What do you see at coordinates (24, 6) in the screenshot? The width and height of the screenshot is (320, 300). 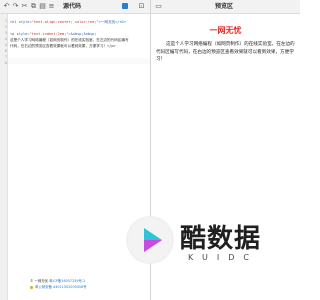 I see `cut-icon: ✂` at bounding box center [24, 6].